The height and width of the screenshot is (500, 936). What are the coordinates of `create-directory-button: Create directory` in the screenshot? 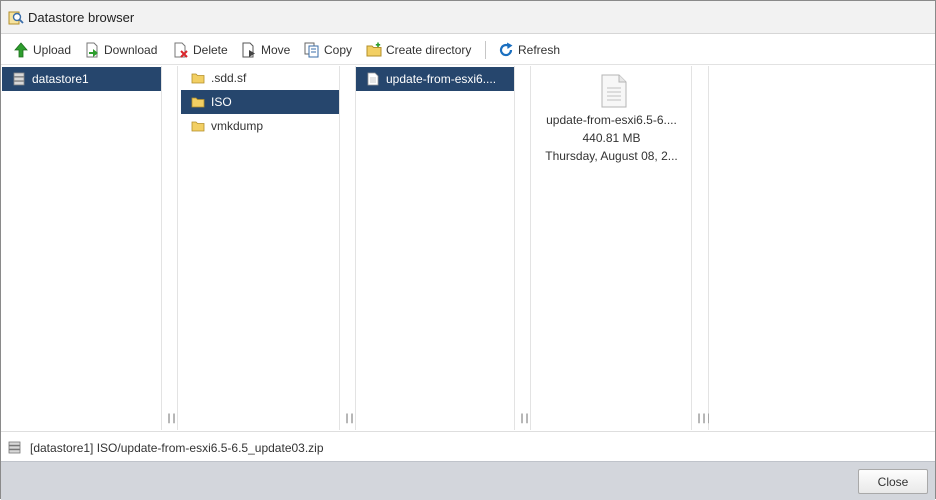 It's located at (418, 50).